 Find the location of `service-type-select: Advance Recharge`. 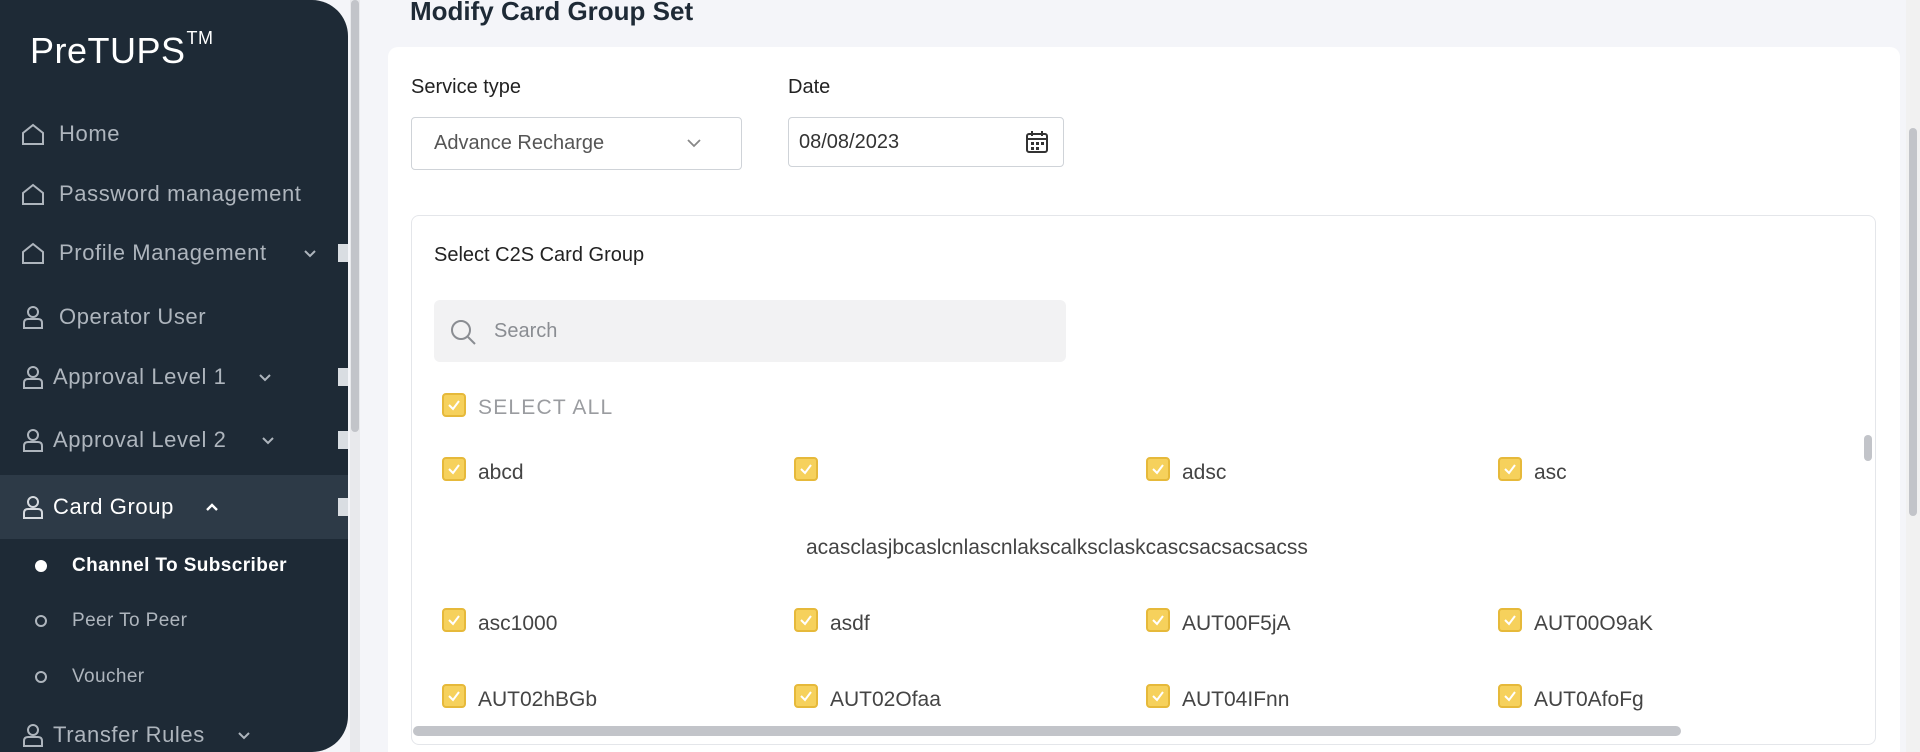

service-type-select: Advance Recharge is located at coordinates (576, 143).